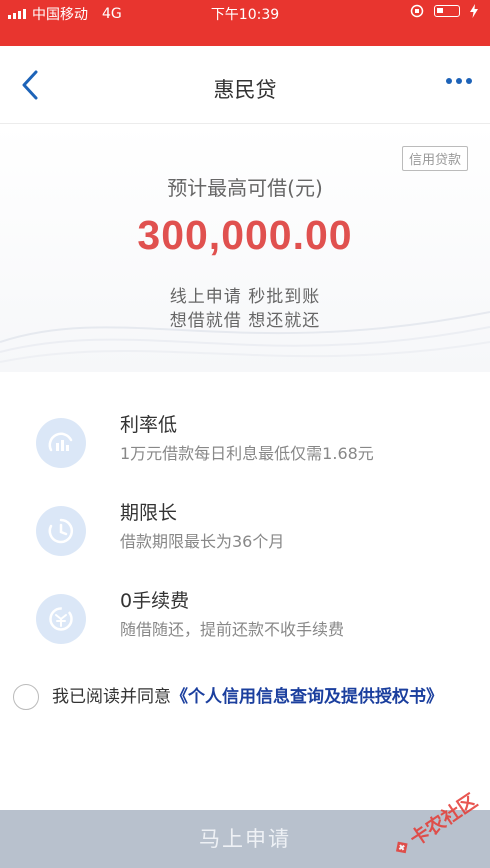 The image size is (490, 868). Describe the element at coordinates (61, 619) in the screenshot. I see `coin-icon` at that location.